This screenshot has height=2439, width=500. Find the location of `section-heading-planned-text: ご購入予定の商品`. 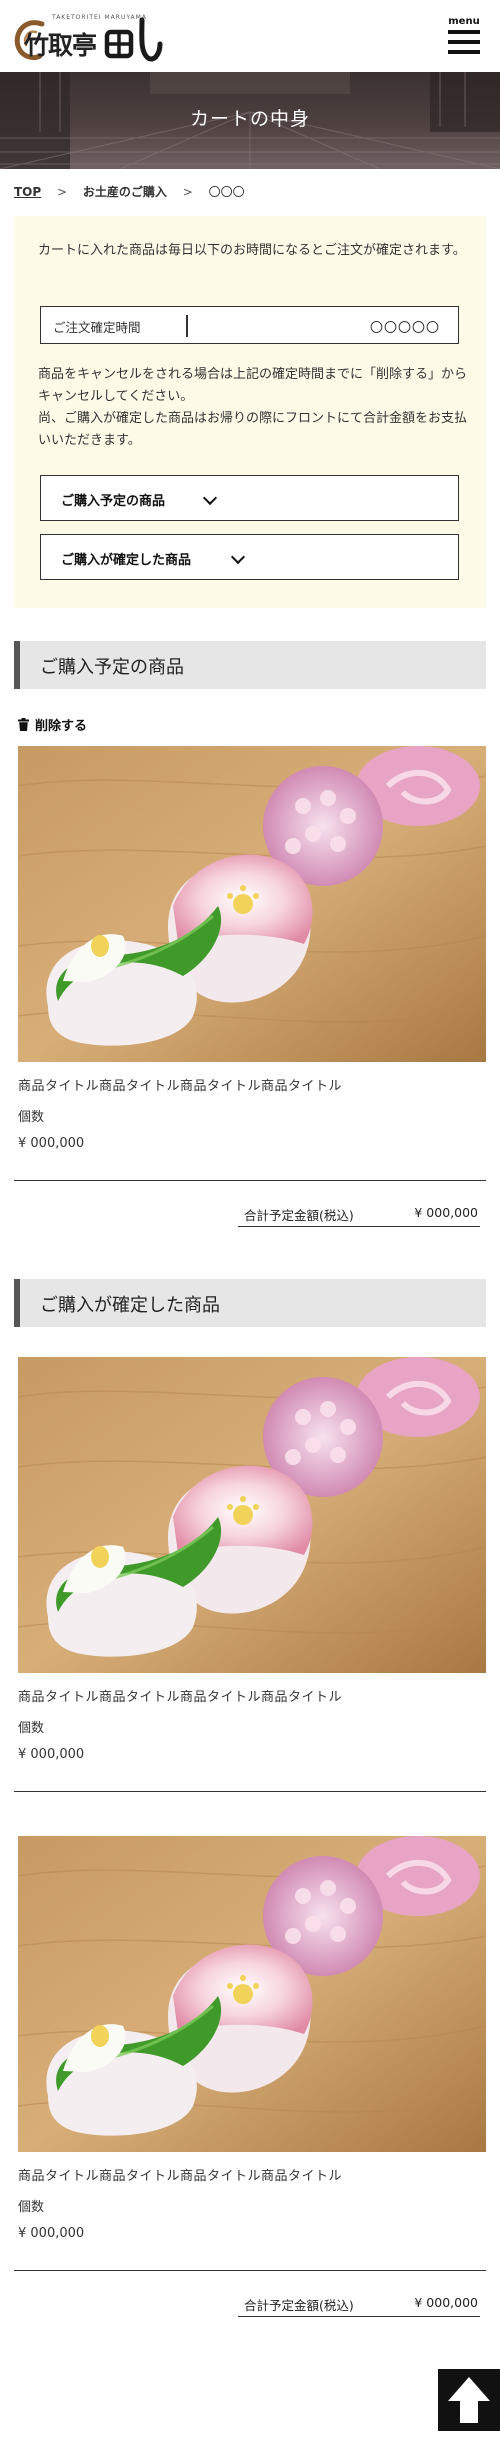

section-heading-planned-text: ご購入予定の商品 is located at coordinates (112, 667).